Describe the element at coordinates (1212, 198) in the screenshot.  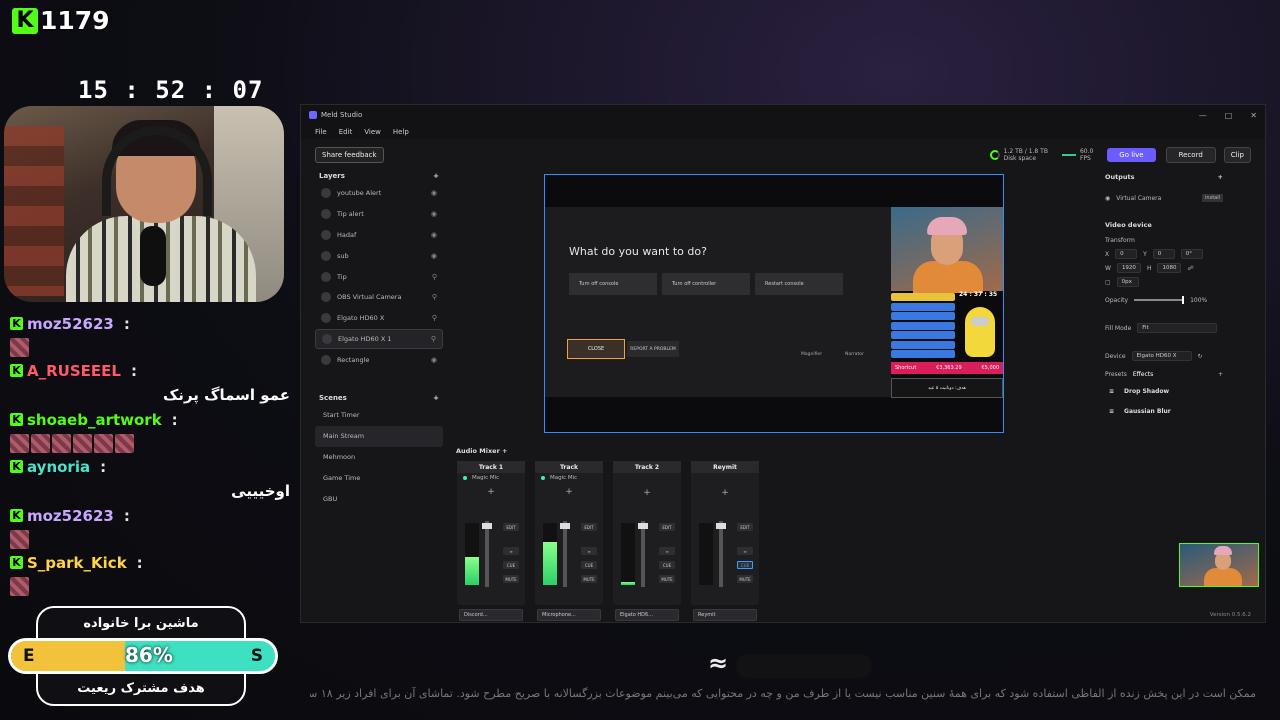
I see `install-button: install` at that location.